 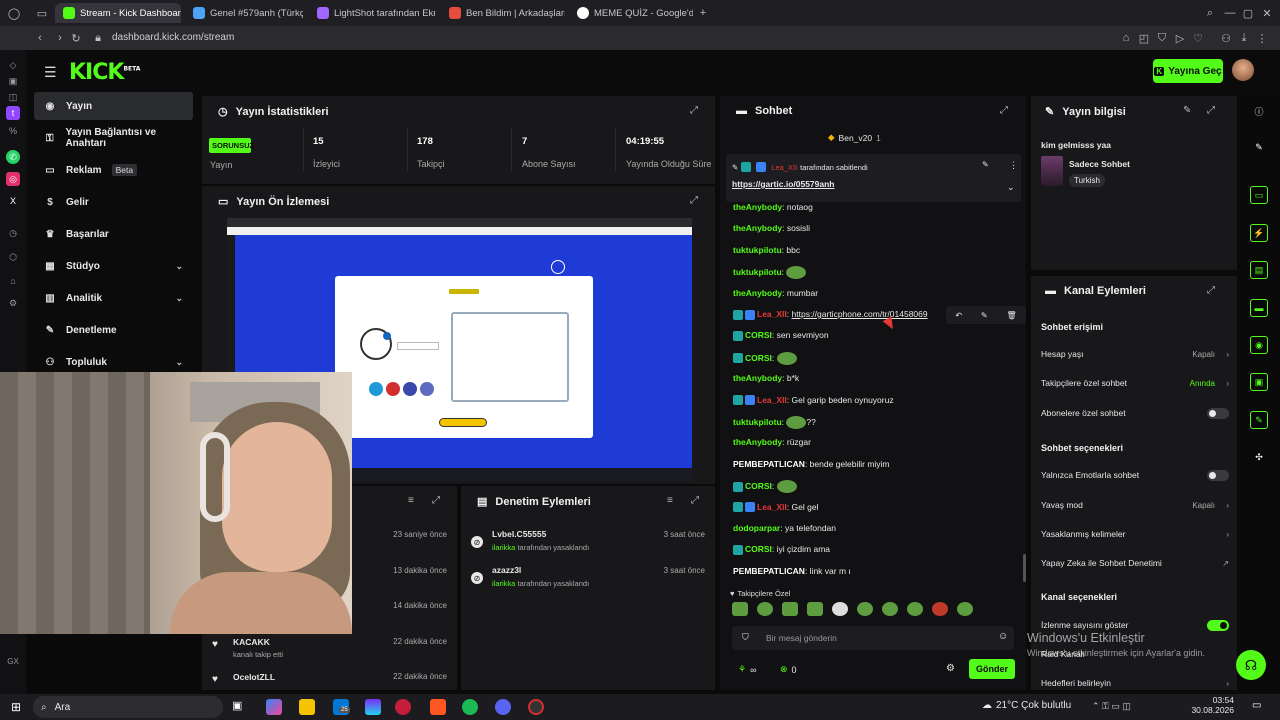 What do you see at coordinates (1026, 705) in the screenshot?
I see `weather-widget: ☁ 21°C Çok bulutlu` at bounding box center [1026, 705].